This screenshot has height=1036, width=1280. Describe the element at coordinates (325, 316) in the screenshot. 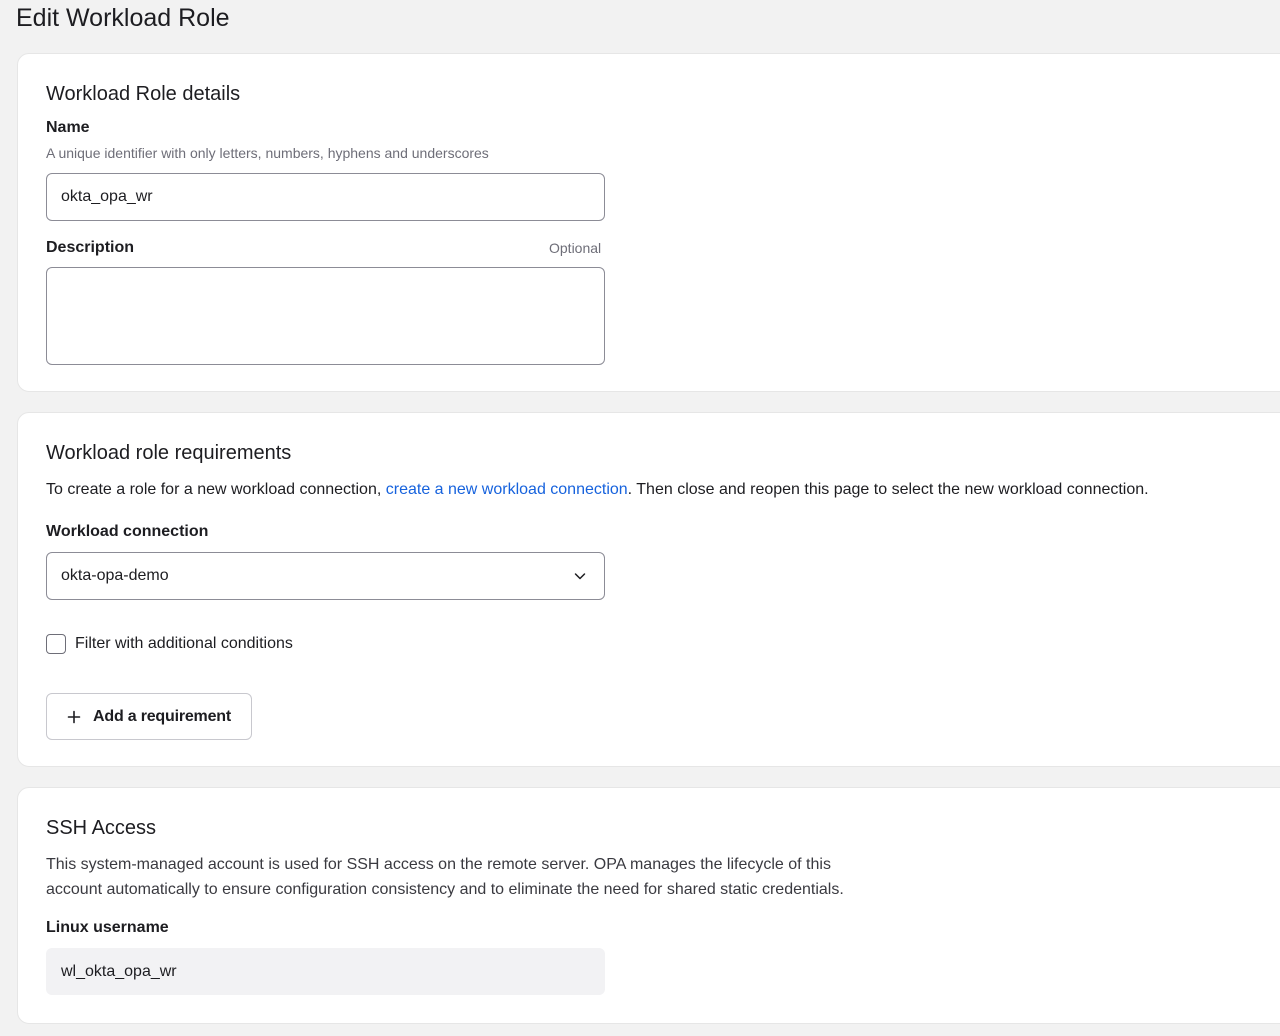

I see `description-textarea` at that location.